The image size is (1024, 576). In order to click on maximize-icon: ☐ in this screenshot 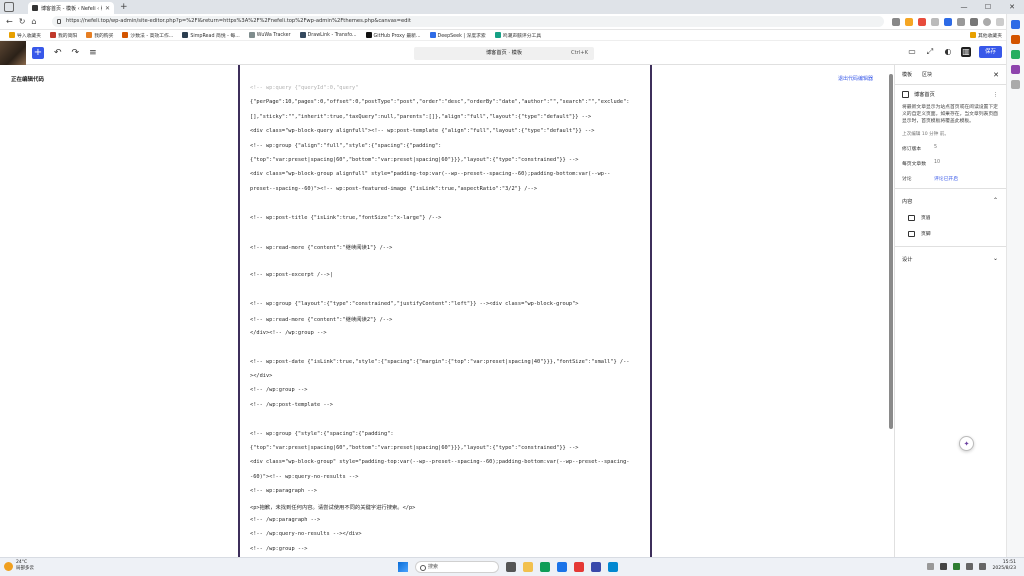, I will do `click(988, 7)`.